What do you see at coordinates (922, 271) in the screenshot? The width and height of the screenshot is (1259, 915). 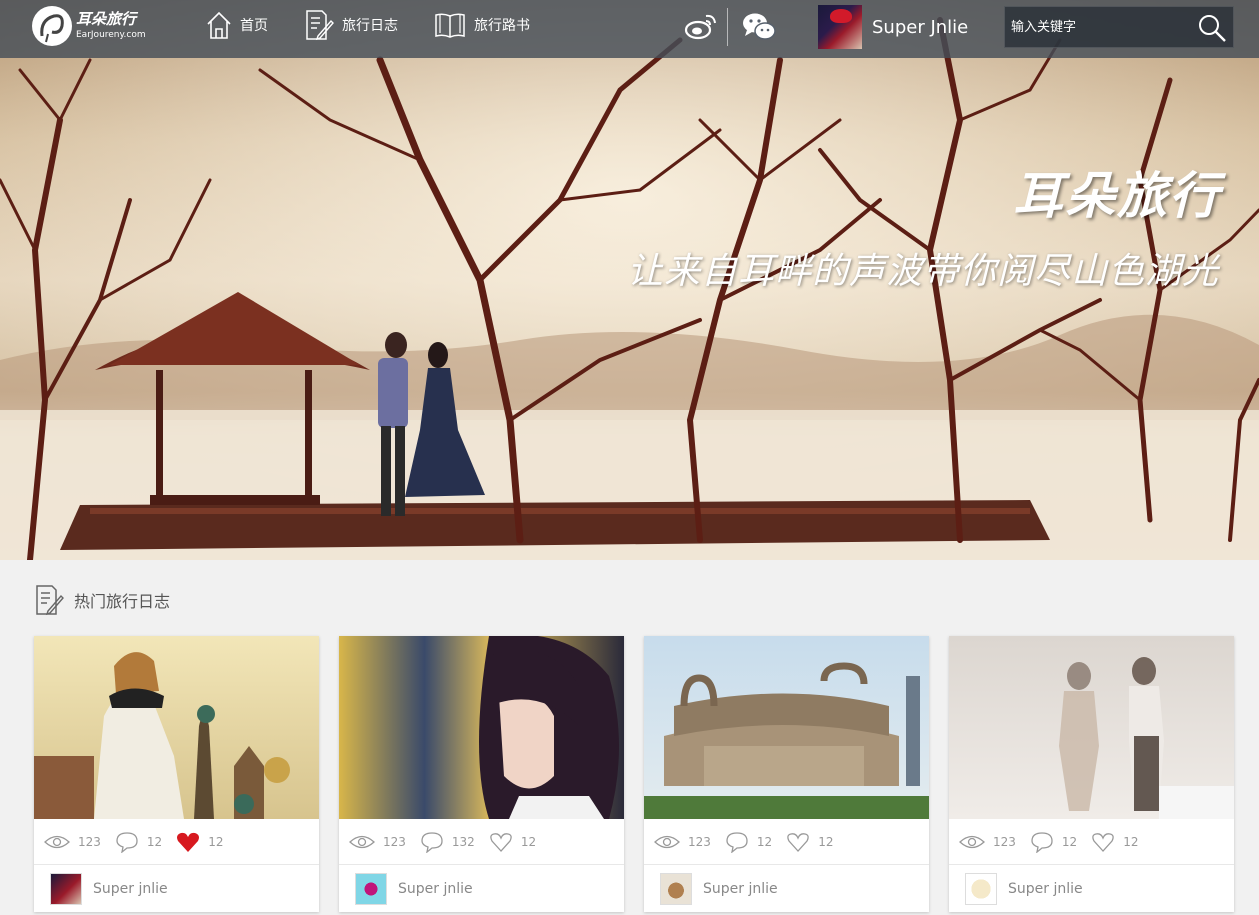 I see `hero-subtitle: 让来自耳畔的声波带你阅尽山色湖光` at bounding box center [922, 271].